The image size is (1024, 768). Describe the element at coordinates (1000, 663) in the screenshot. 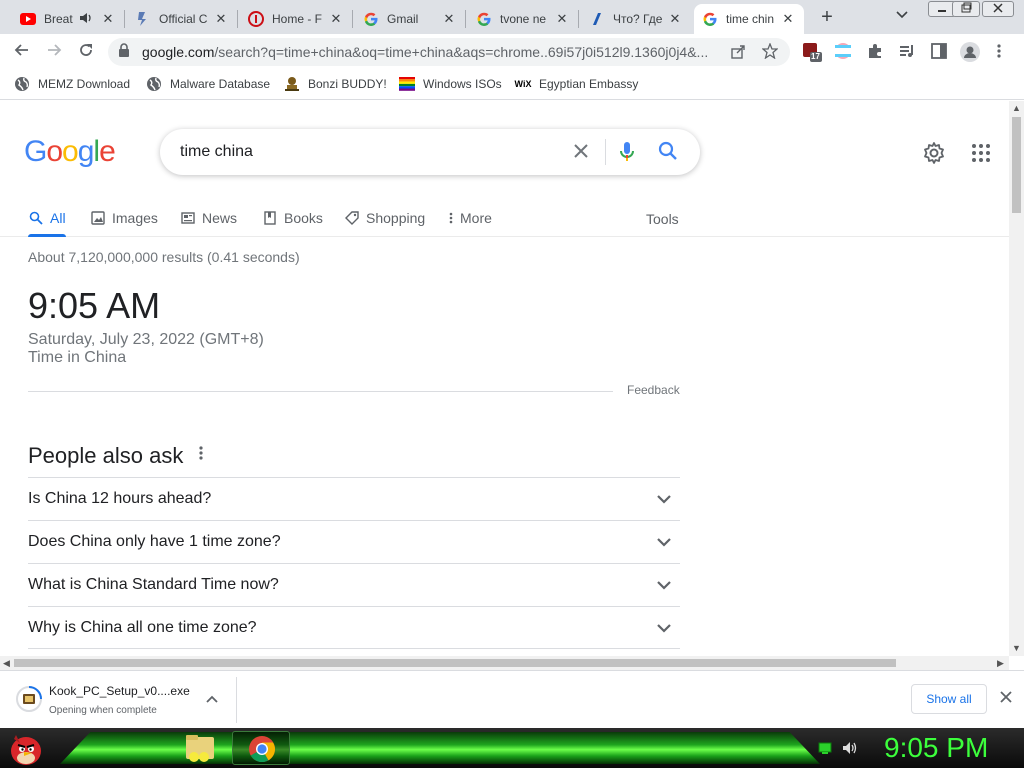

I see `scroll-right-arrow-icon: ▶` at that location.